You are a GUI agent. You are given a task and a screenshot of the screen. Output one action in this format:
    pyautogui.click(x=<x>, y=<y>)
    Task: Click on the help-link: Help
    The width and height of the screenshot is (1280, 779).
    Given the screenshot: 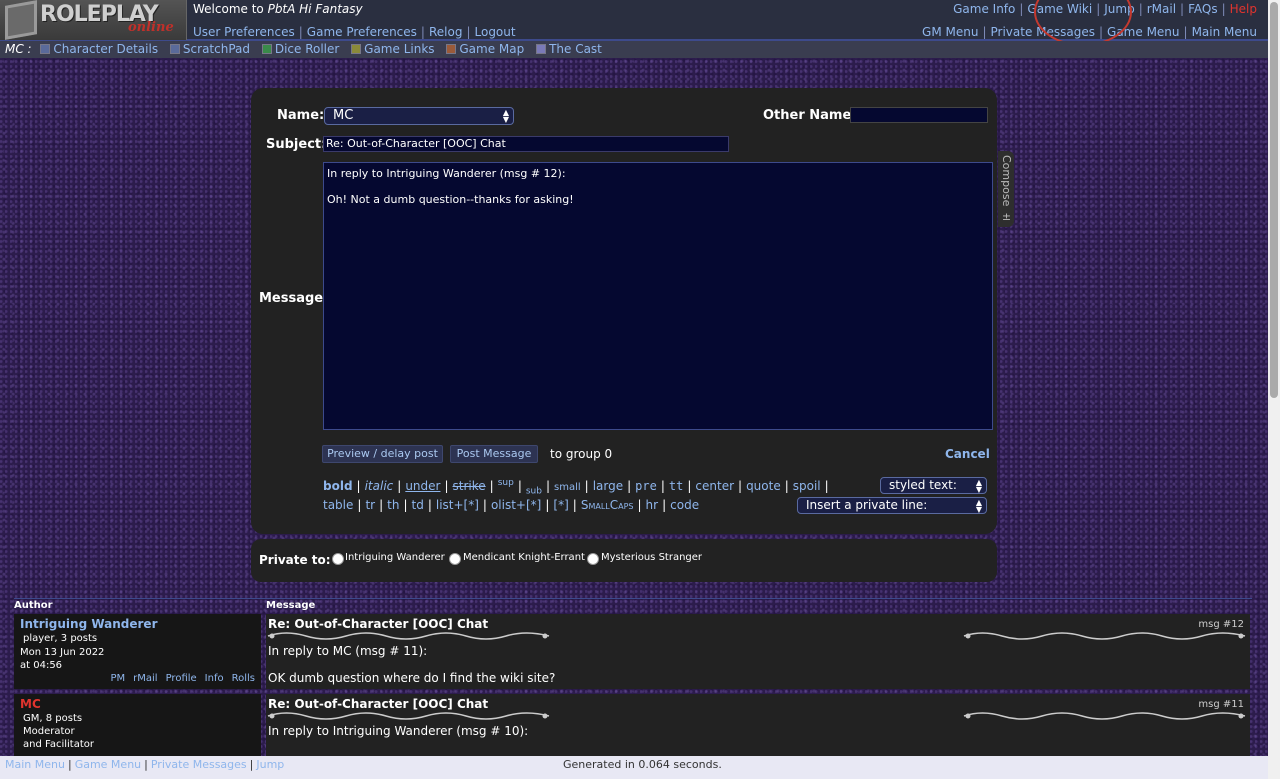 What is the action you would take?
    pyautogui.click(x=1243, y=9)
    